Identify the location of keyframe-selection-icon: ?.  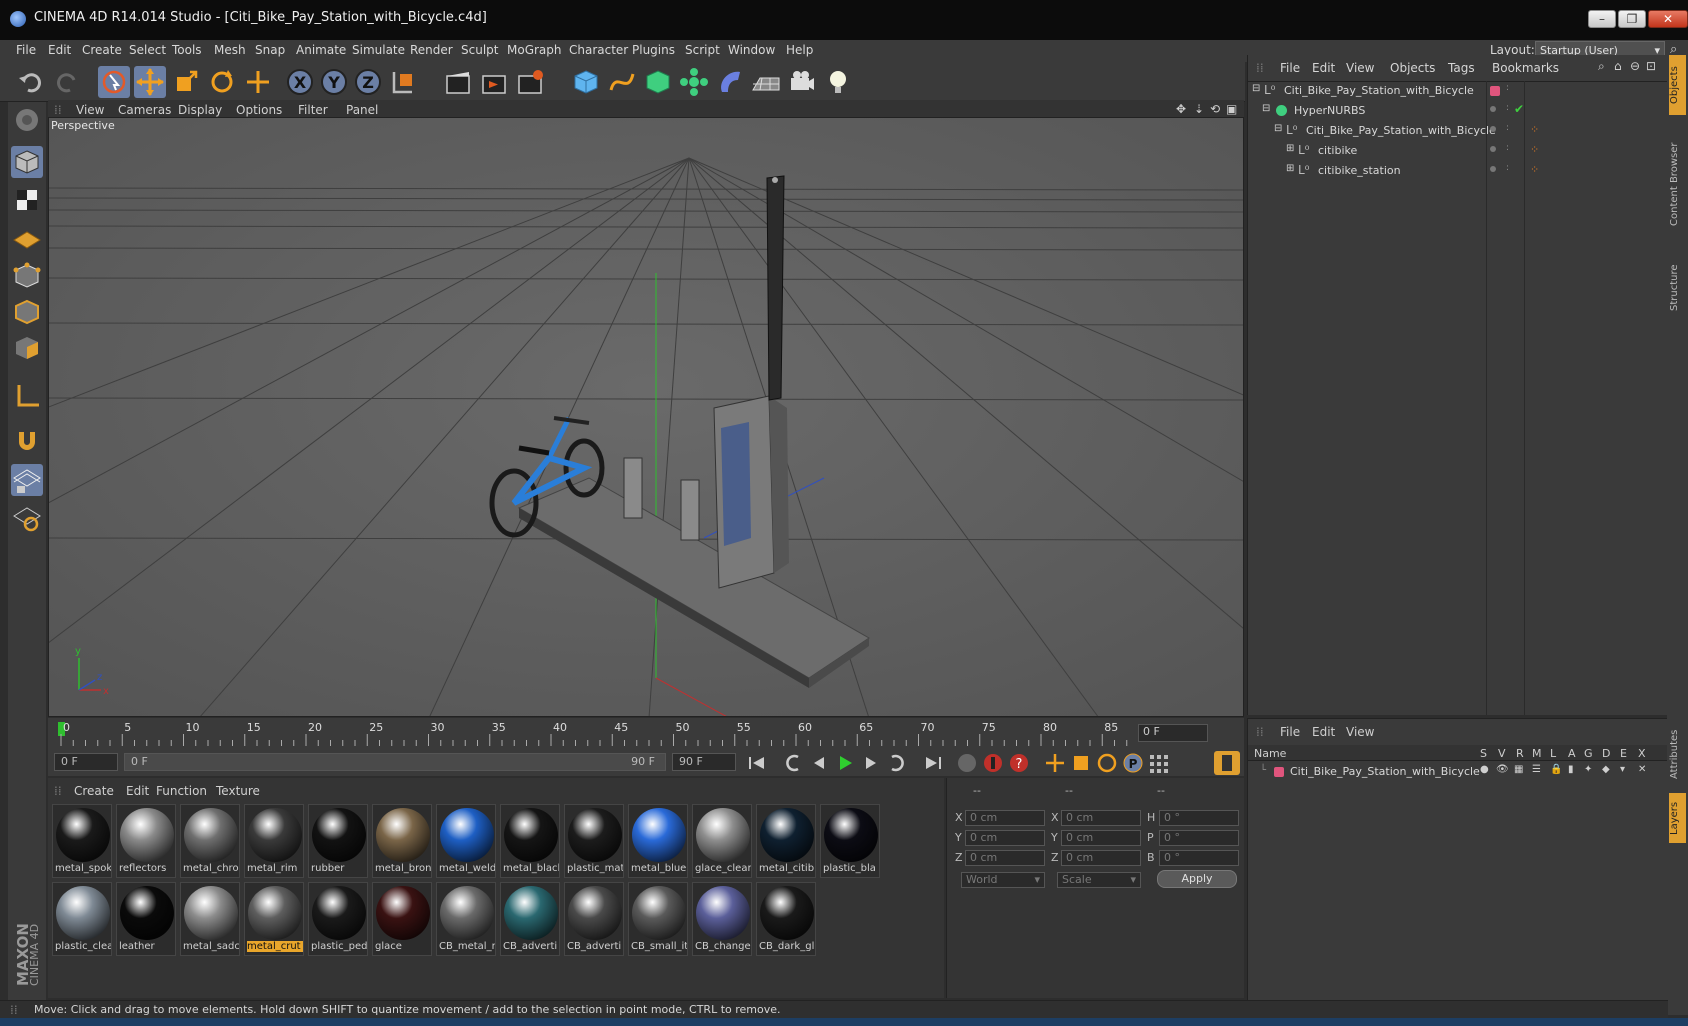
(1019, 763).